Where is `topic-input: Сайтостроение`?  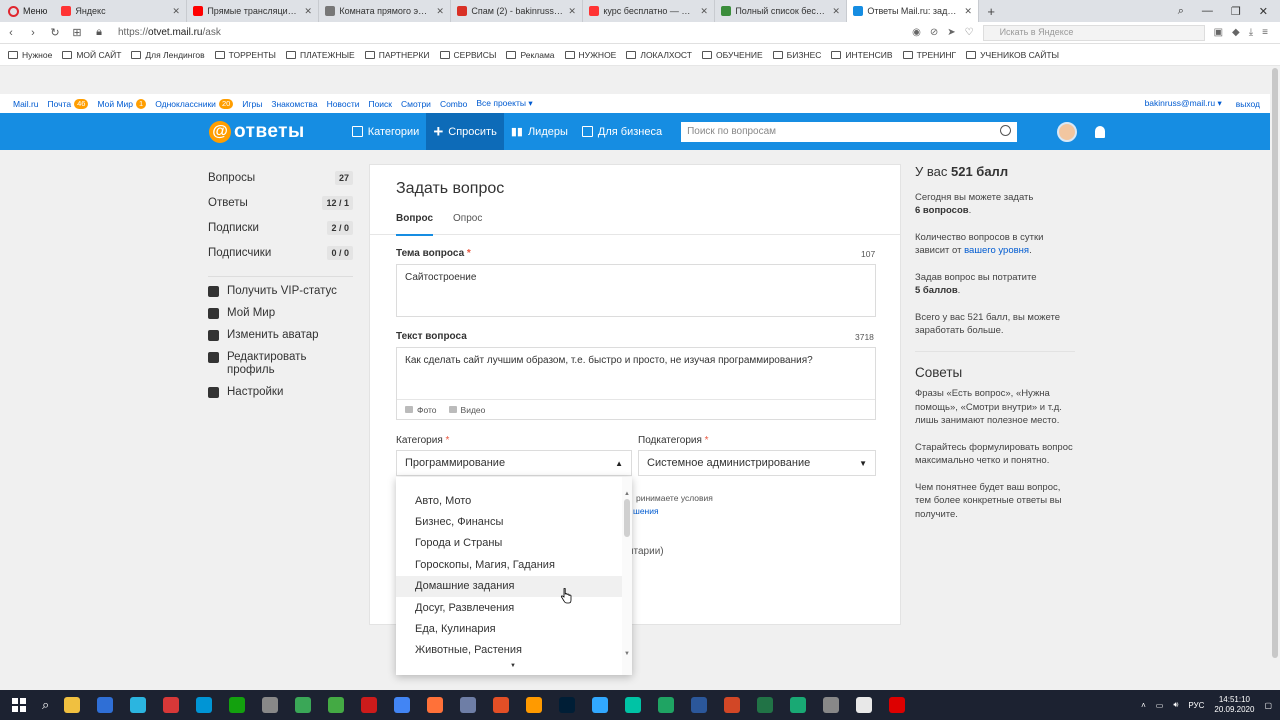 topic-input: Сайтостроение is located at coordinates (636, 290).